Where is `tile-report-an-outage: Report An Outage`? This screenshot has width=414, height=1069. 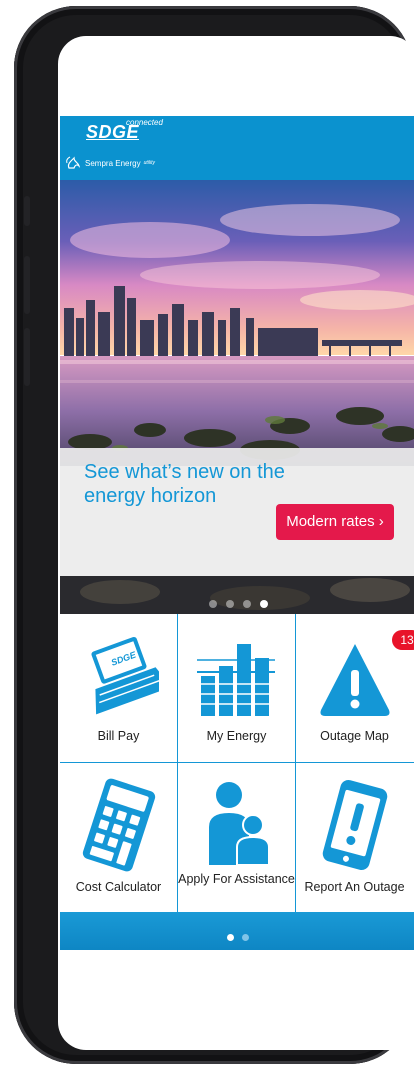 tile-report-an-outage: Report An Outage is located at coordinates (354, 837).